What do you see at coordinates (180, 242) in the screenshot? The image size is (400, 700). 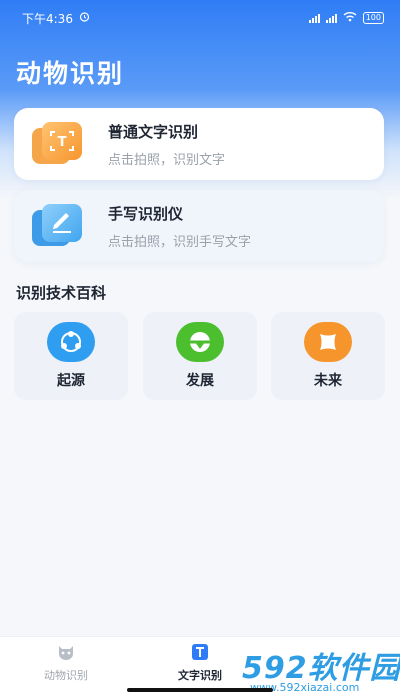 I see `card-subtitle: 点击拍照，识别手写文字` at bounding box center [180, 242].